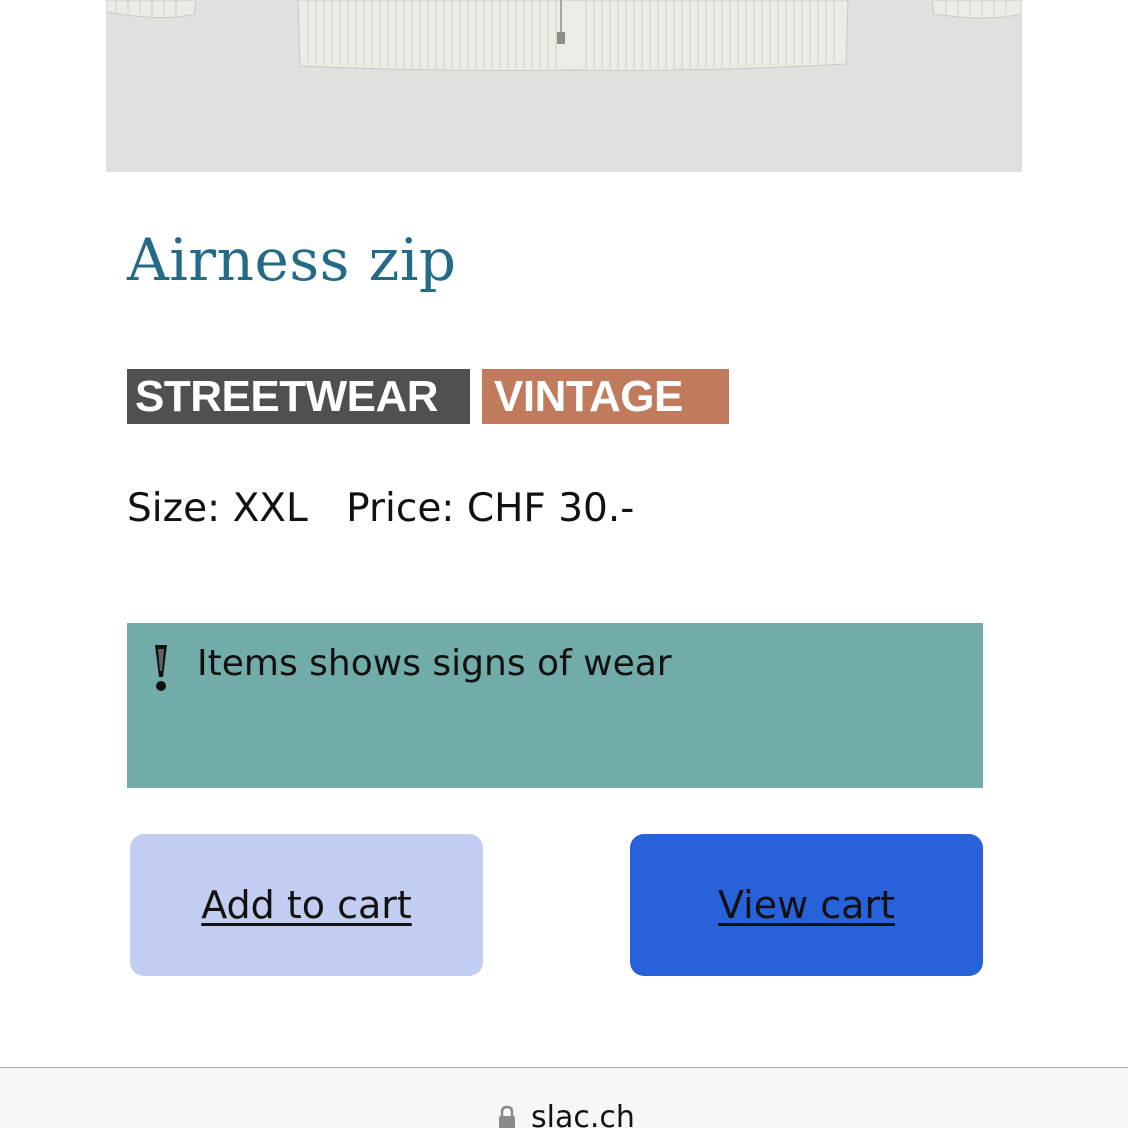 This screenshot has height=1128, width=1128. What do you see at coordinates (434, 663) in the screenshot?
I see `wear-notice-text: Items shows signs of wear` at bounding box center [434, 663].